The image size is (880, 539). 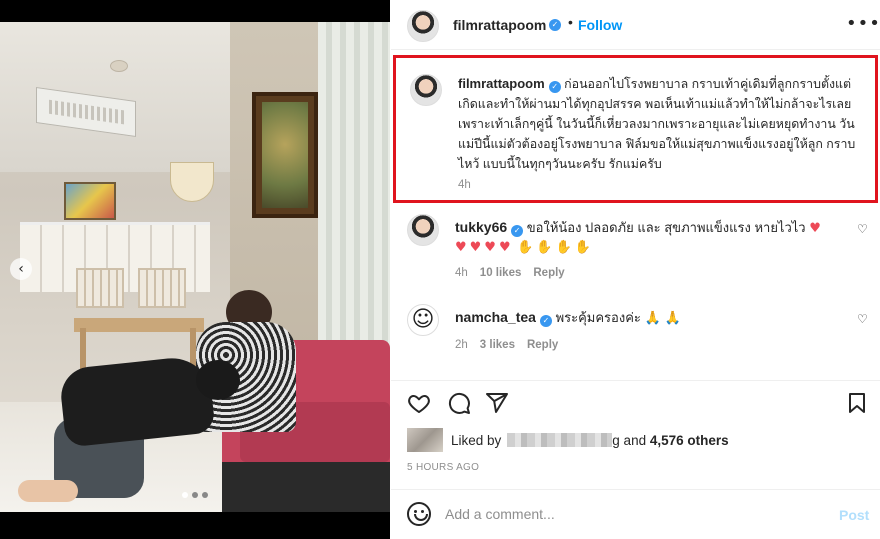 What do you see at coordinates (555, 247) in the screenshot?
I see `comment-hand-emojis: ✋✋✋✋` at bounding box center [555, 247].